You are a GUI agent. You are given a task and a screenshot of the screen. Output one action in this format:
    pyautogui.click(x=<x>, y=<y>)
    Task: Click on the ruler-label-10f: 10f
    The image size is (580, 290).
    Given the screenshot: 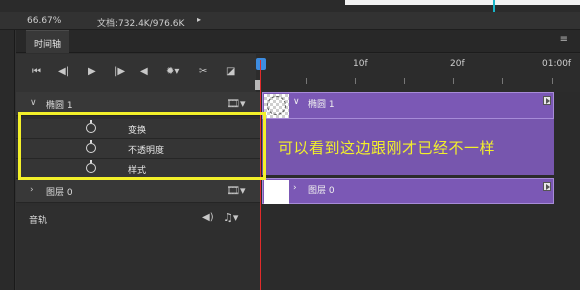 What is the action you would take?
    pyautogui.click(x=360, y=64)
    